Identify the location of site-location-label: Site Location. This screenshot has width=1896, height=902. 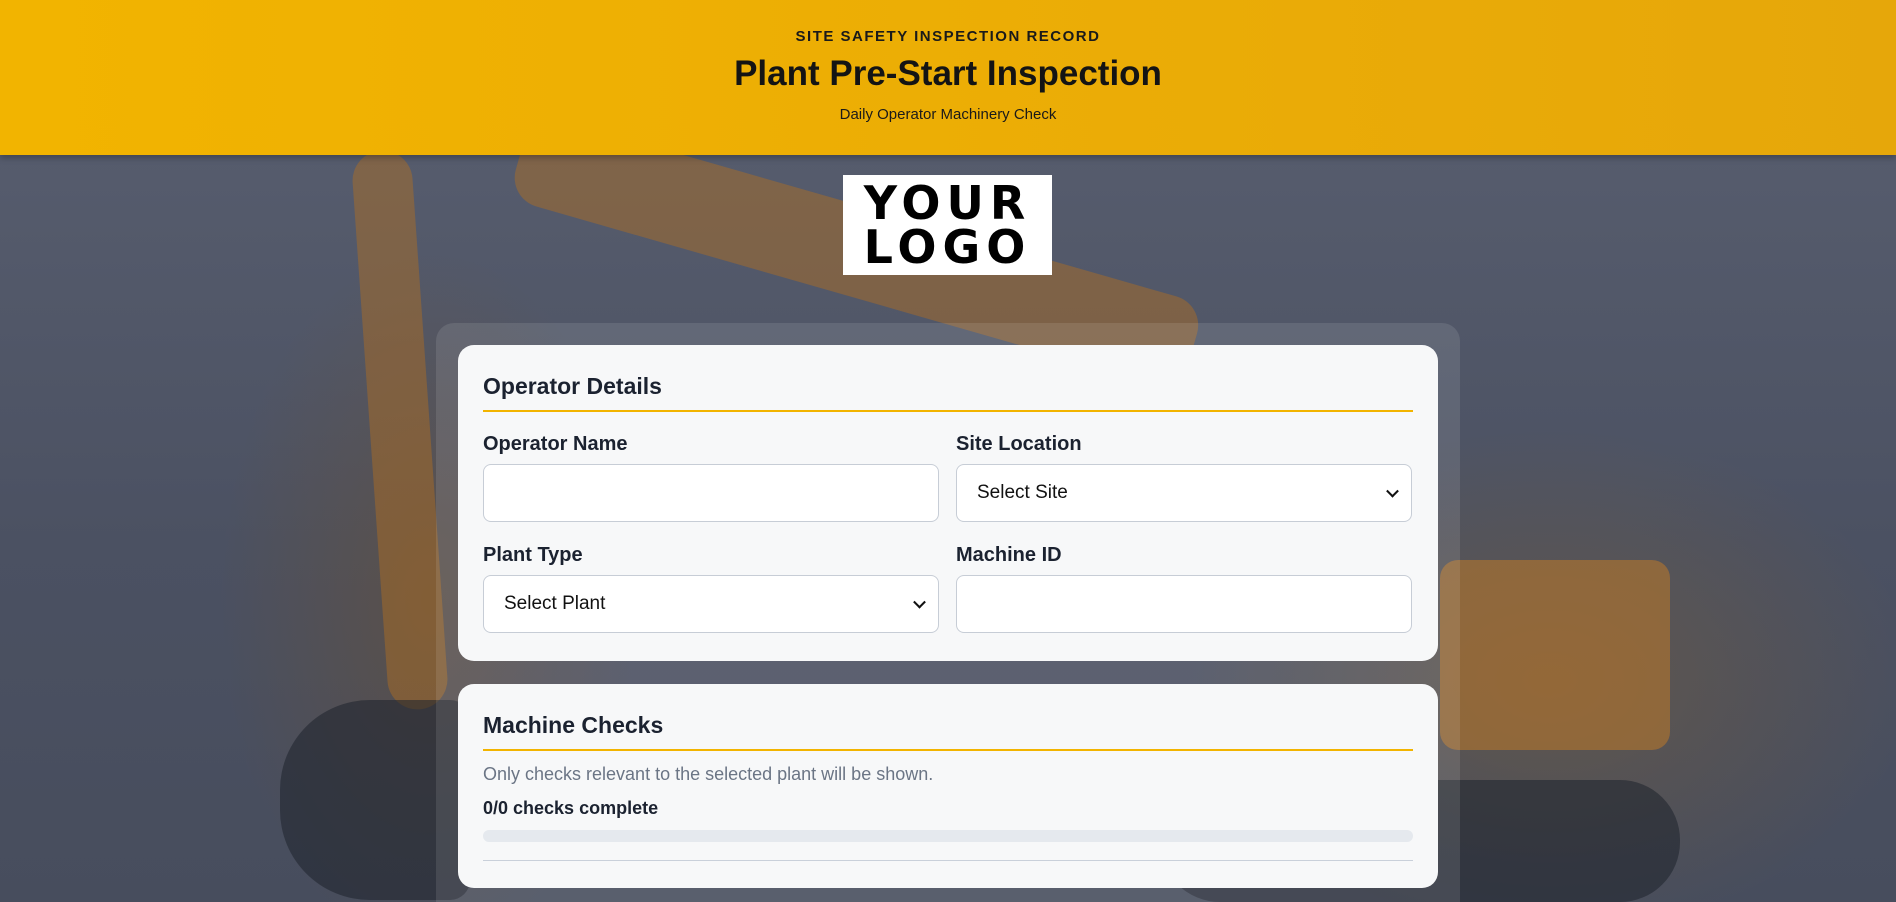
(1019, 444).